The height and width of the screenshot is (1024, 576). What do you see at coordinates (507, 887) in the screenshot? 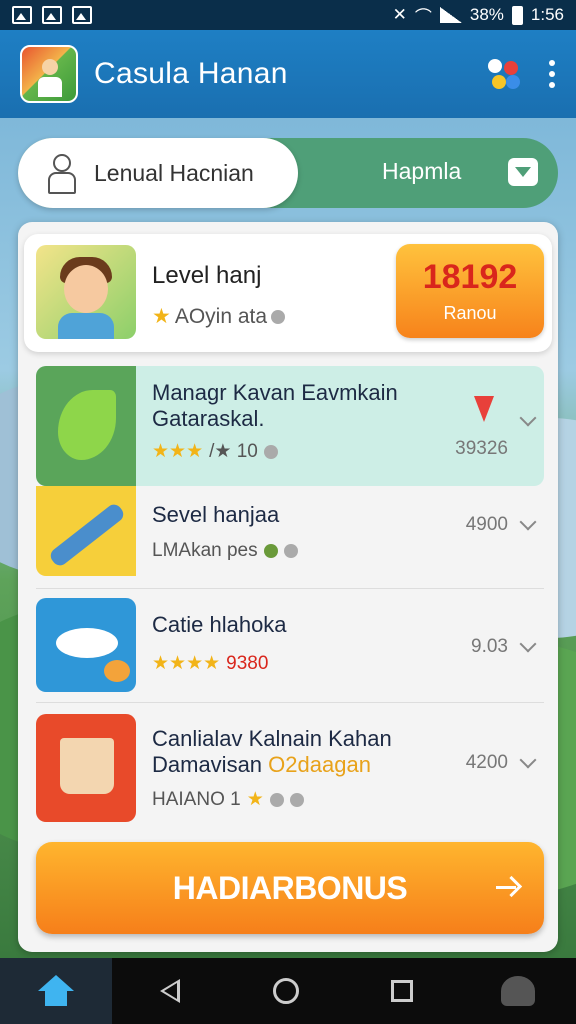
I see `arrow-right-icon` at bounding box center [507, 887].